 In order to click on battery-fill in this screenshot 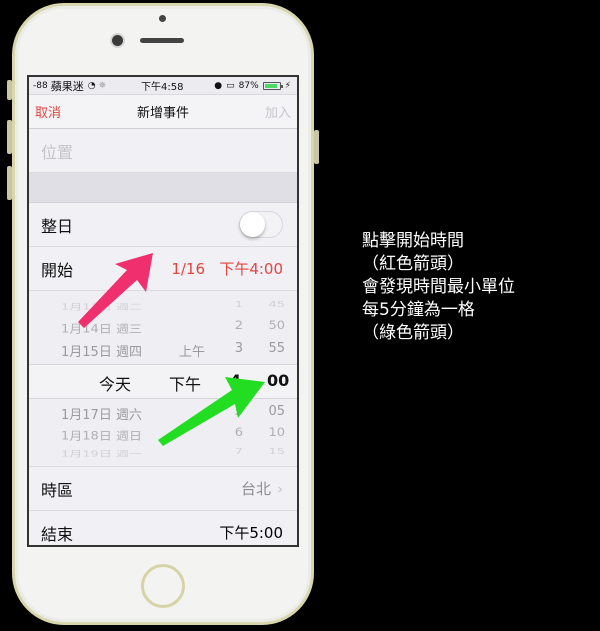, I will do `click(270, 85)`.